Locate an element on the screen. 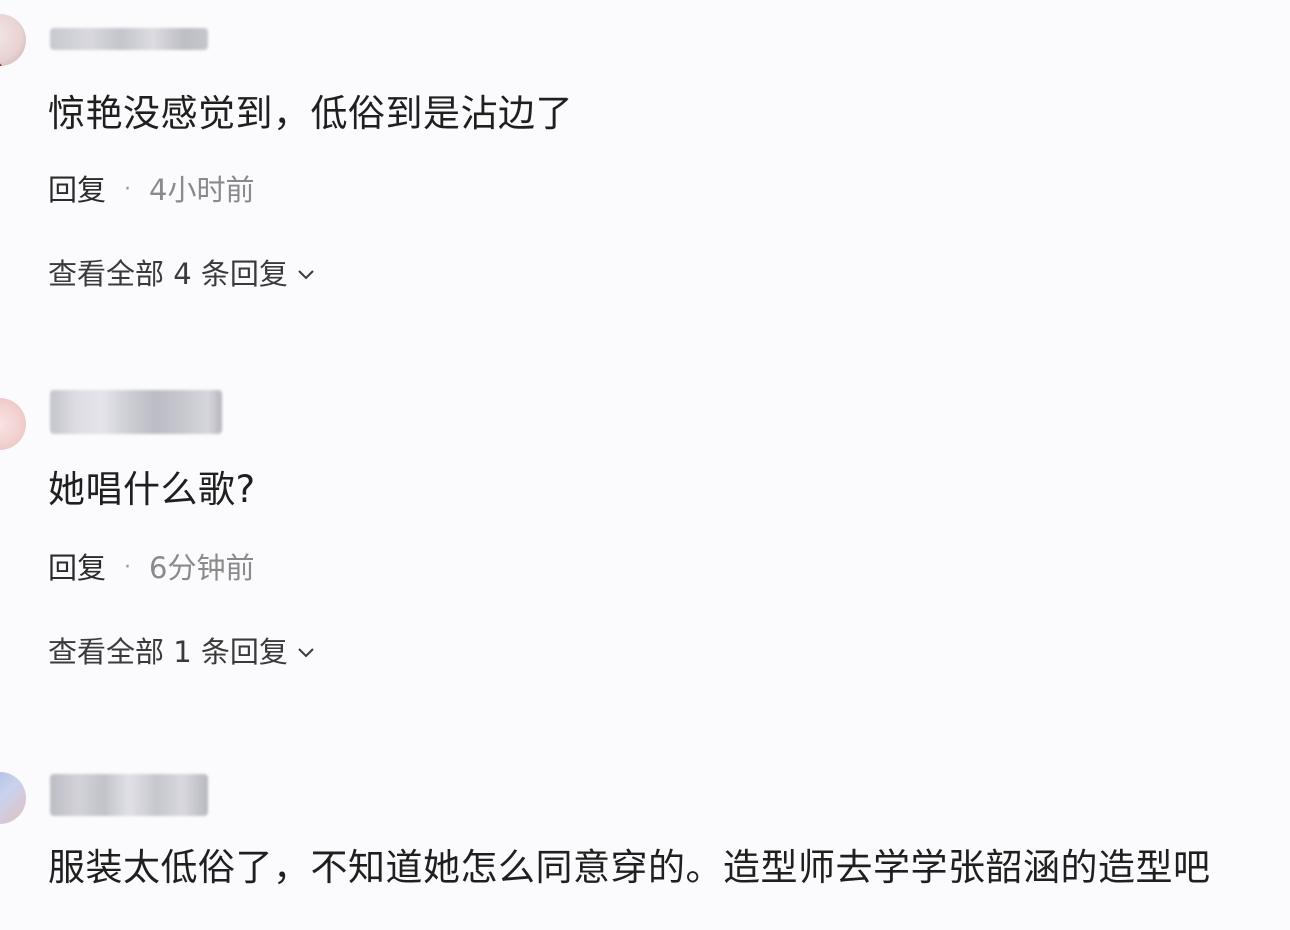 This screenshot has width=1290, height=930. view-all-replies-label: 查看全部 4 条回复 is located at coordinates (168, 274).